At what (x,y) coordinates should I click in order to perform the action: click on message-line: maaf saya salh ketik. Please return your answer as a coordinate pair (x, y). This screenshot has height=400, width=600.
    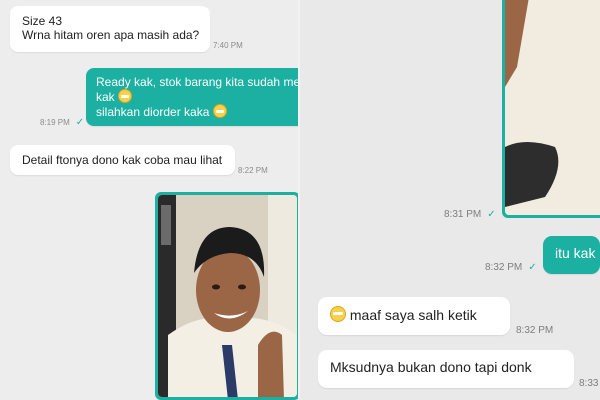
    Looking at the image, I should click on (414, 314).